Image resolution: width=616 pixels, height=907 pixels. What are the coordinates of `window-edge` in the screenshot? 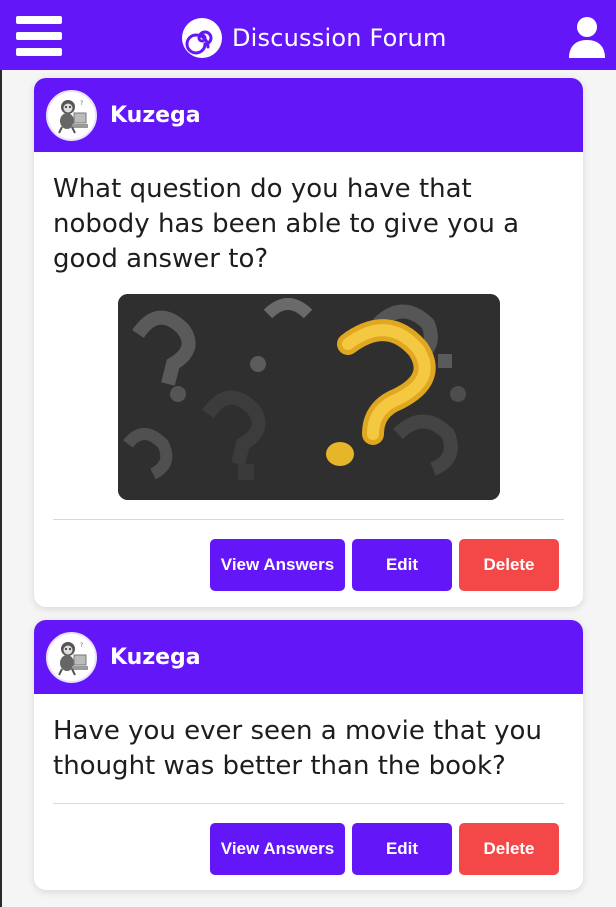 It's located at (1, 488).